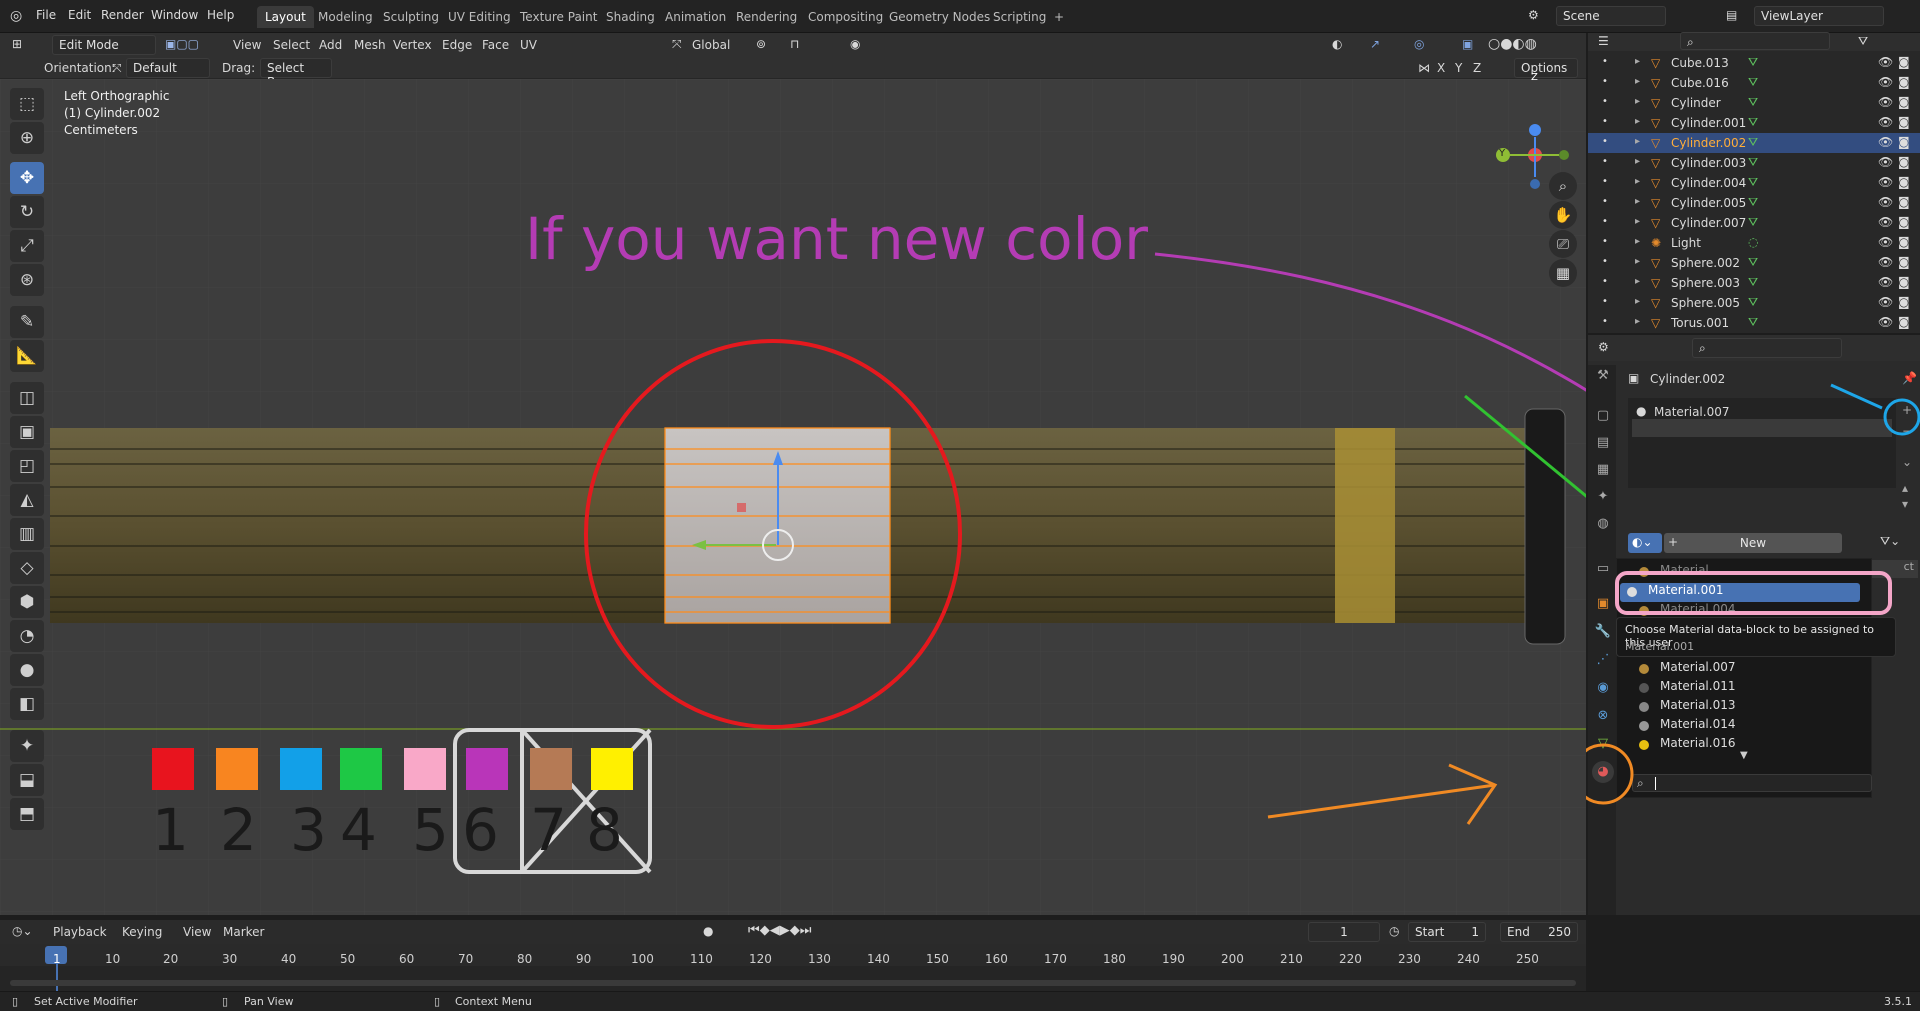 This screenshot has width=1920, height=1011. Describe the element at coordinates (27, 780) in the screenshot. I see `shear-tool-icon: ⬓` at that location.